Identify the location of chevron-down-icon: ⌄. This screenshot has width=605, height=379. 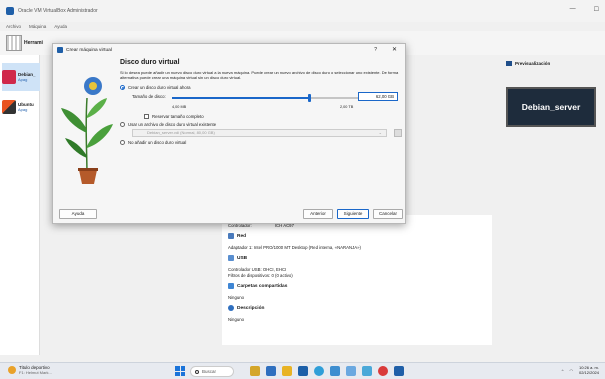
(380, 132).